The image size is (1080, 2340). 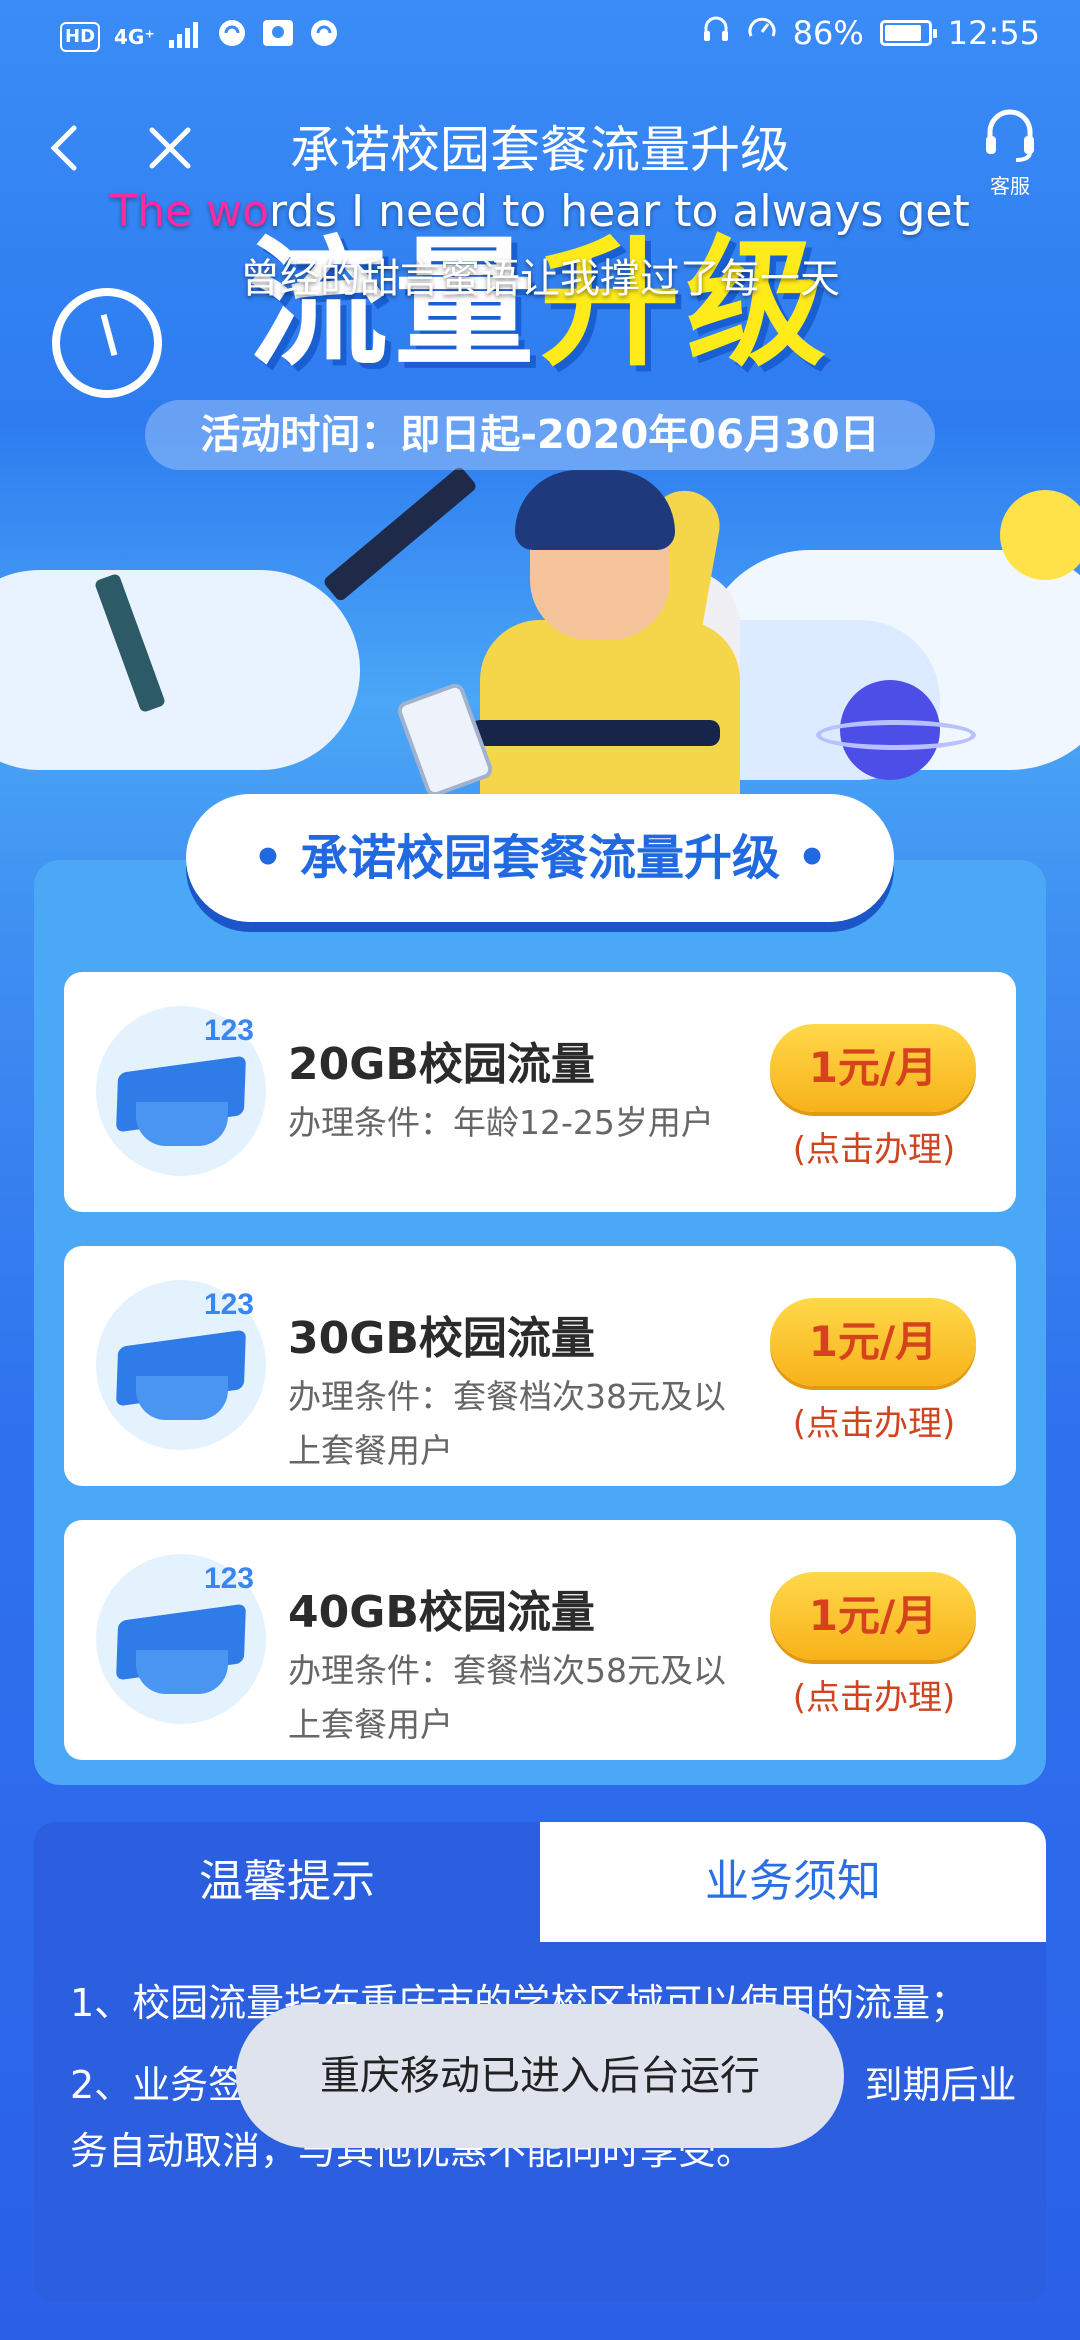 I want to click on status-right-icons: 86% 12:55, so click(x=870, y=33).